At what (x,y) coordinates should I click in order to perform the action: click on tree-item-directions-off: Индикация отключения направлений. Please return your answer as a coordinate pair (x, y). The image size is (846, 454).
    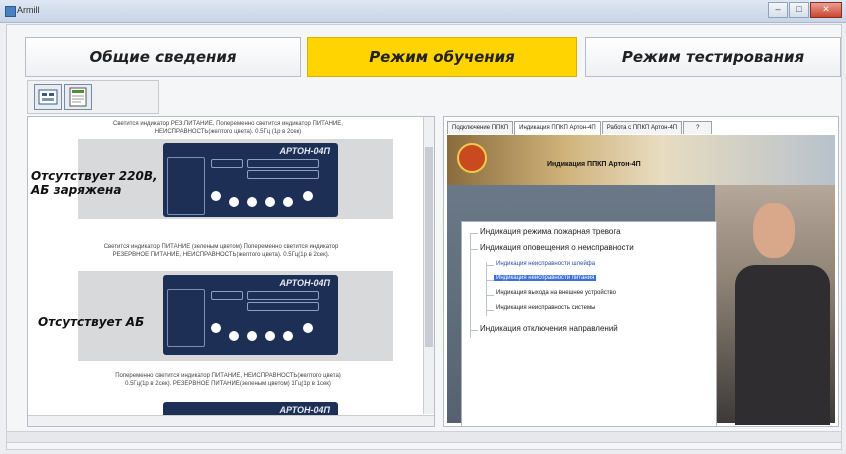
    Looking at the image, I should click on (549, 328).